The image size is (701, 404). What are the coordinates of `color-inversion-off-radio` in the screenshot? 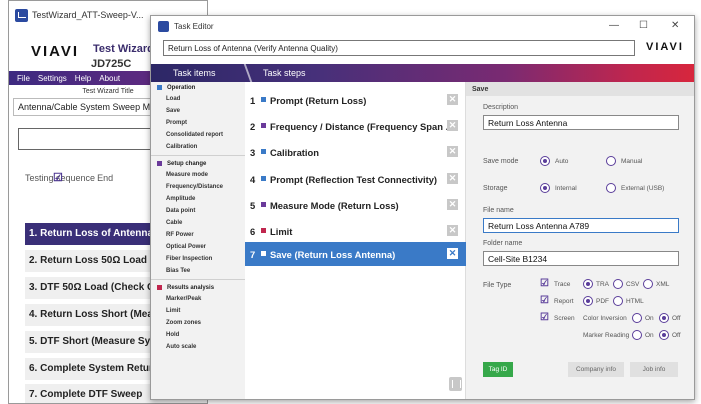 It's located at (664, 318).